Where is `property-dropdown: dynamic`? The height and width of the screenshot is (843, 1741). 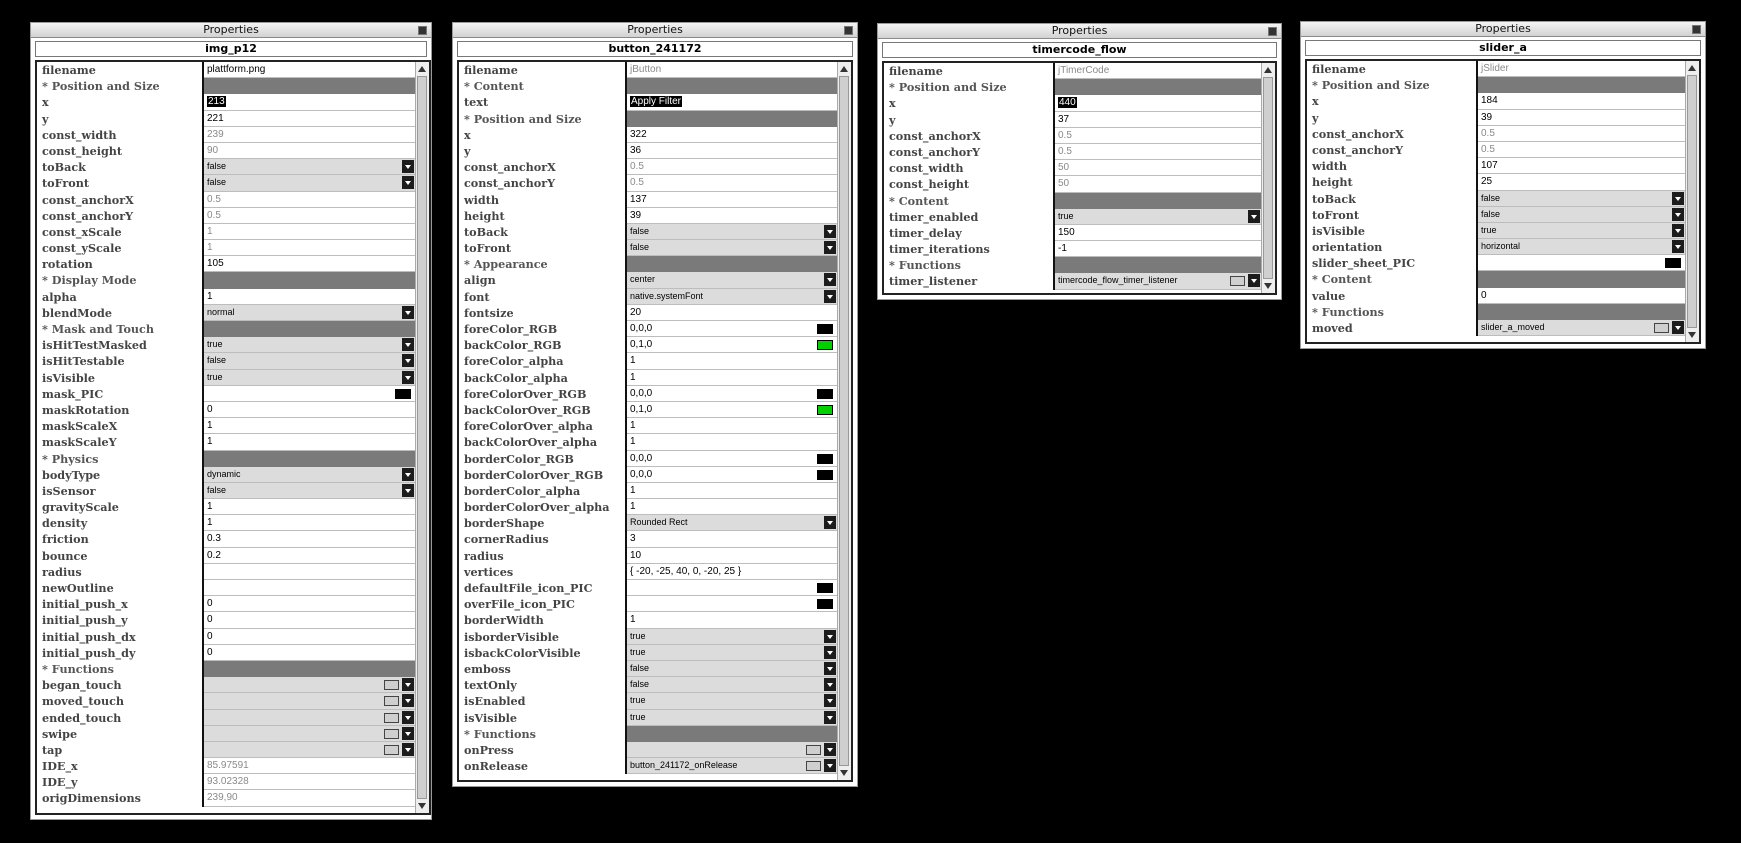
property-dropdown: dynamic is located at coordinates (309, 474).